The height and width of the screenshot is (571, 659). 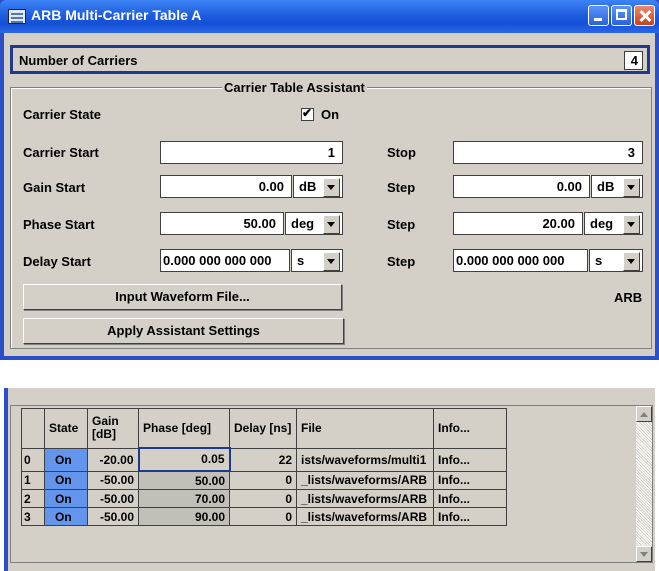 I want to click on number-of-carriers-label: Number of Carriers, so click(x=78, y=60).